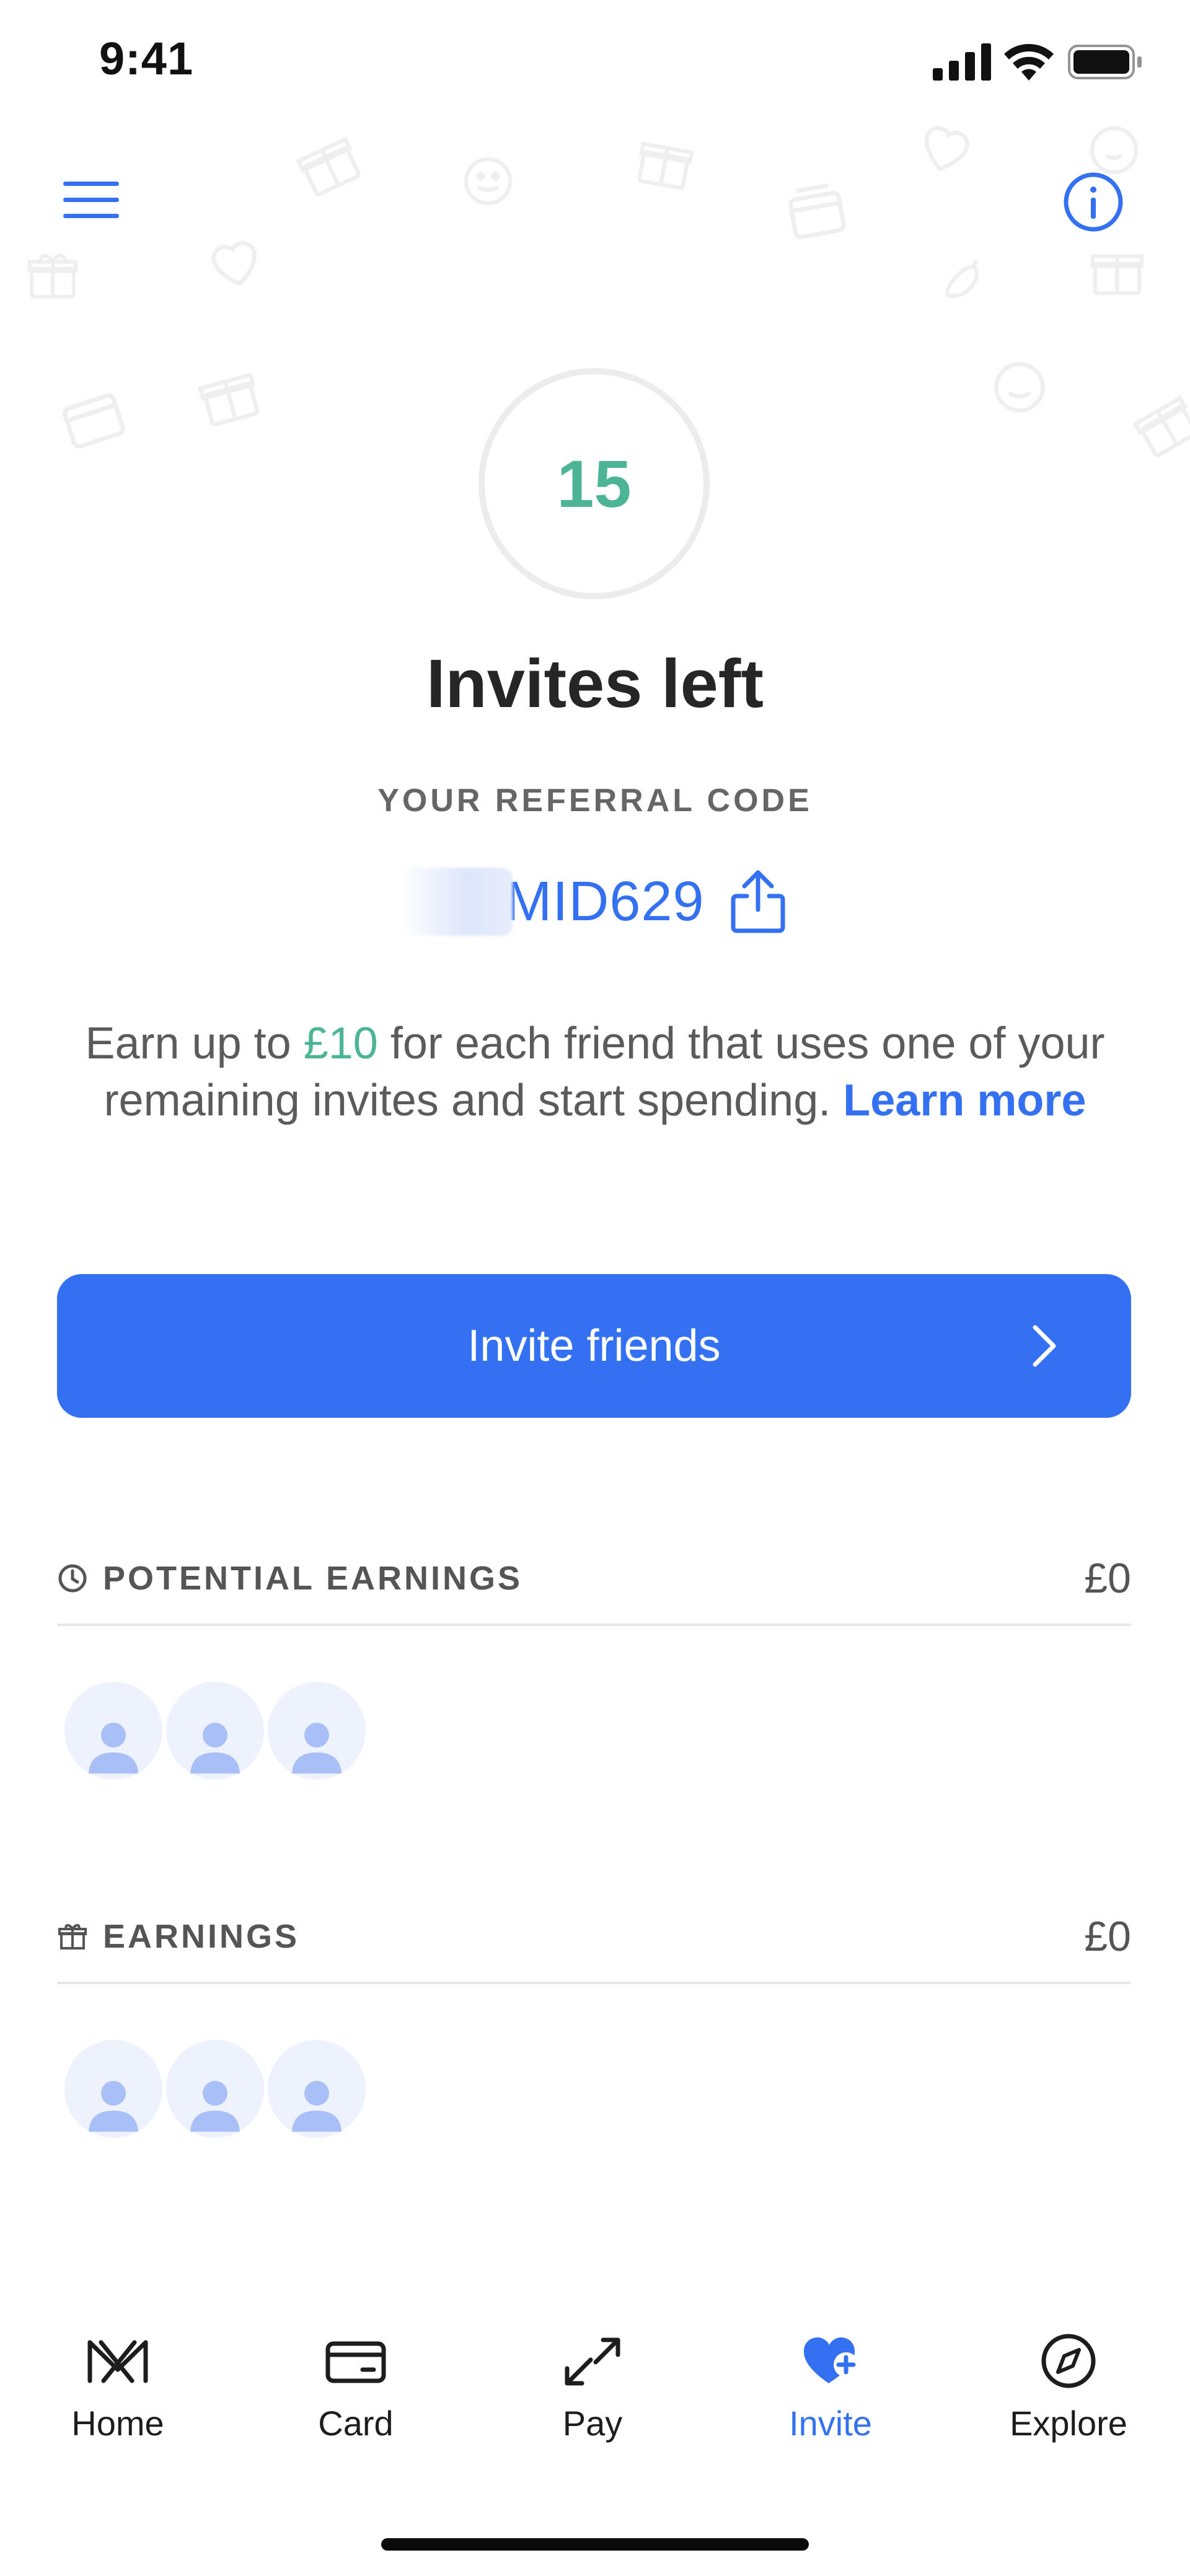 The width and height of the screenshot is (1190, 2576). I want to click on transfer-arrows-icon, so click(592, 2362).